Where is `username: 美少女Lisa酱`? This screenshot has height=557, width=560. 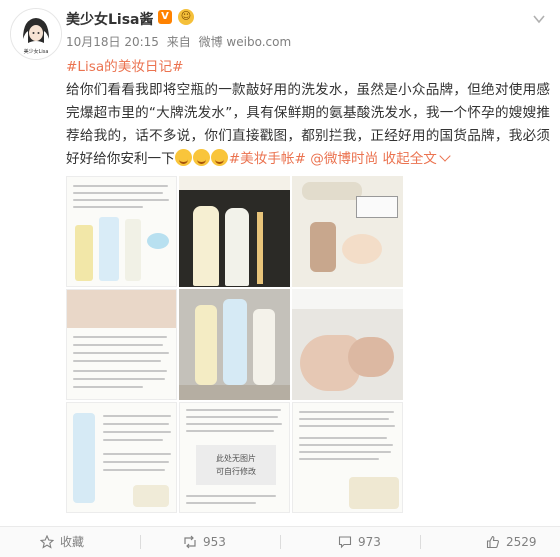 username: 美少女Lisa酱 is located at coordinates (110, 19).